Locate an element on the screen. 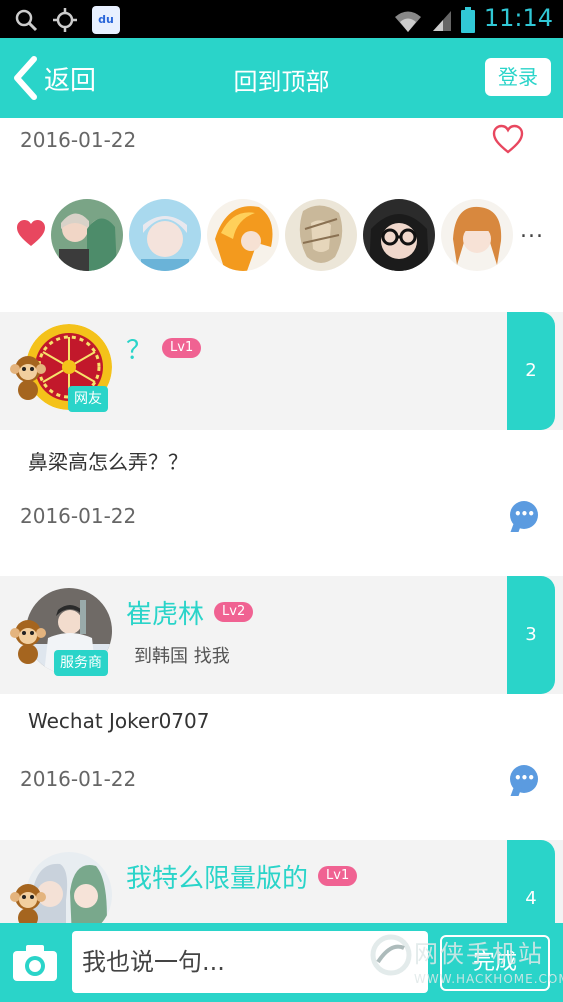 The width and height of the screenshot is (563, 1002). heart-outline-icon is located at coordinates (508, 139).